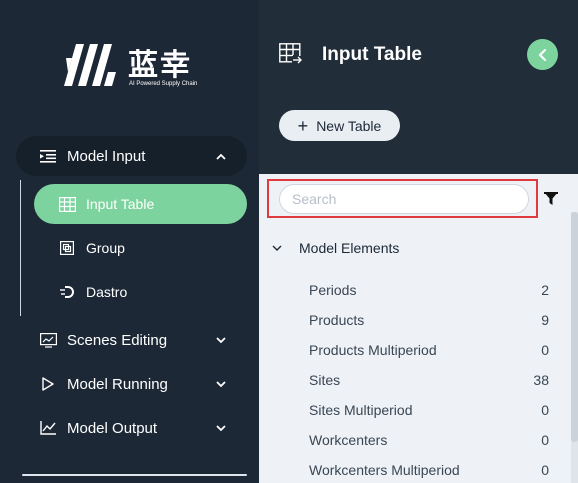 This screenshot has height=483, width=578. Describe the element at coordinates (48, 428) in the screenshot. I see `line-chart-icon` at that location.